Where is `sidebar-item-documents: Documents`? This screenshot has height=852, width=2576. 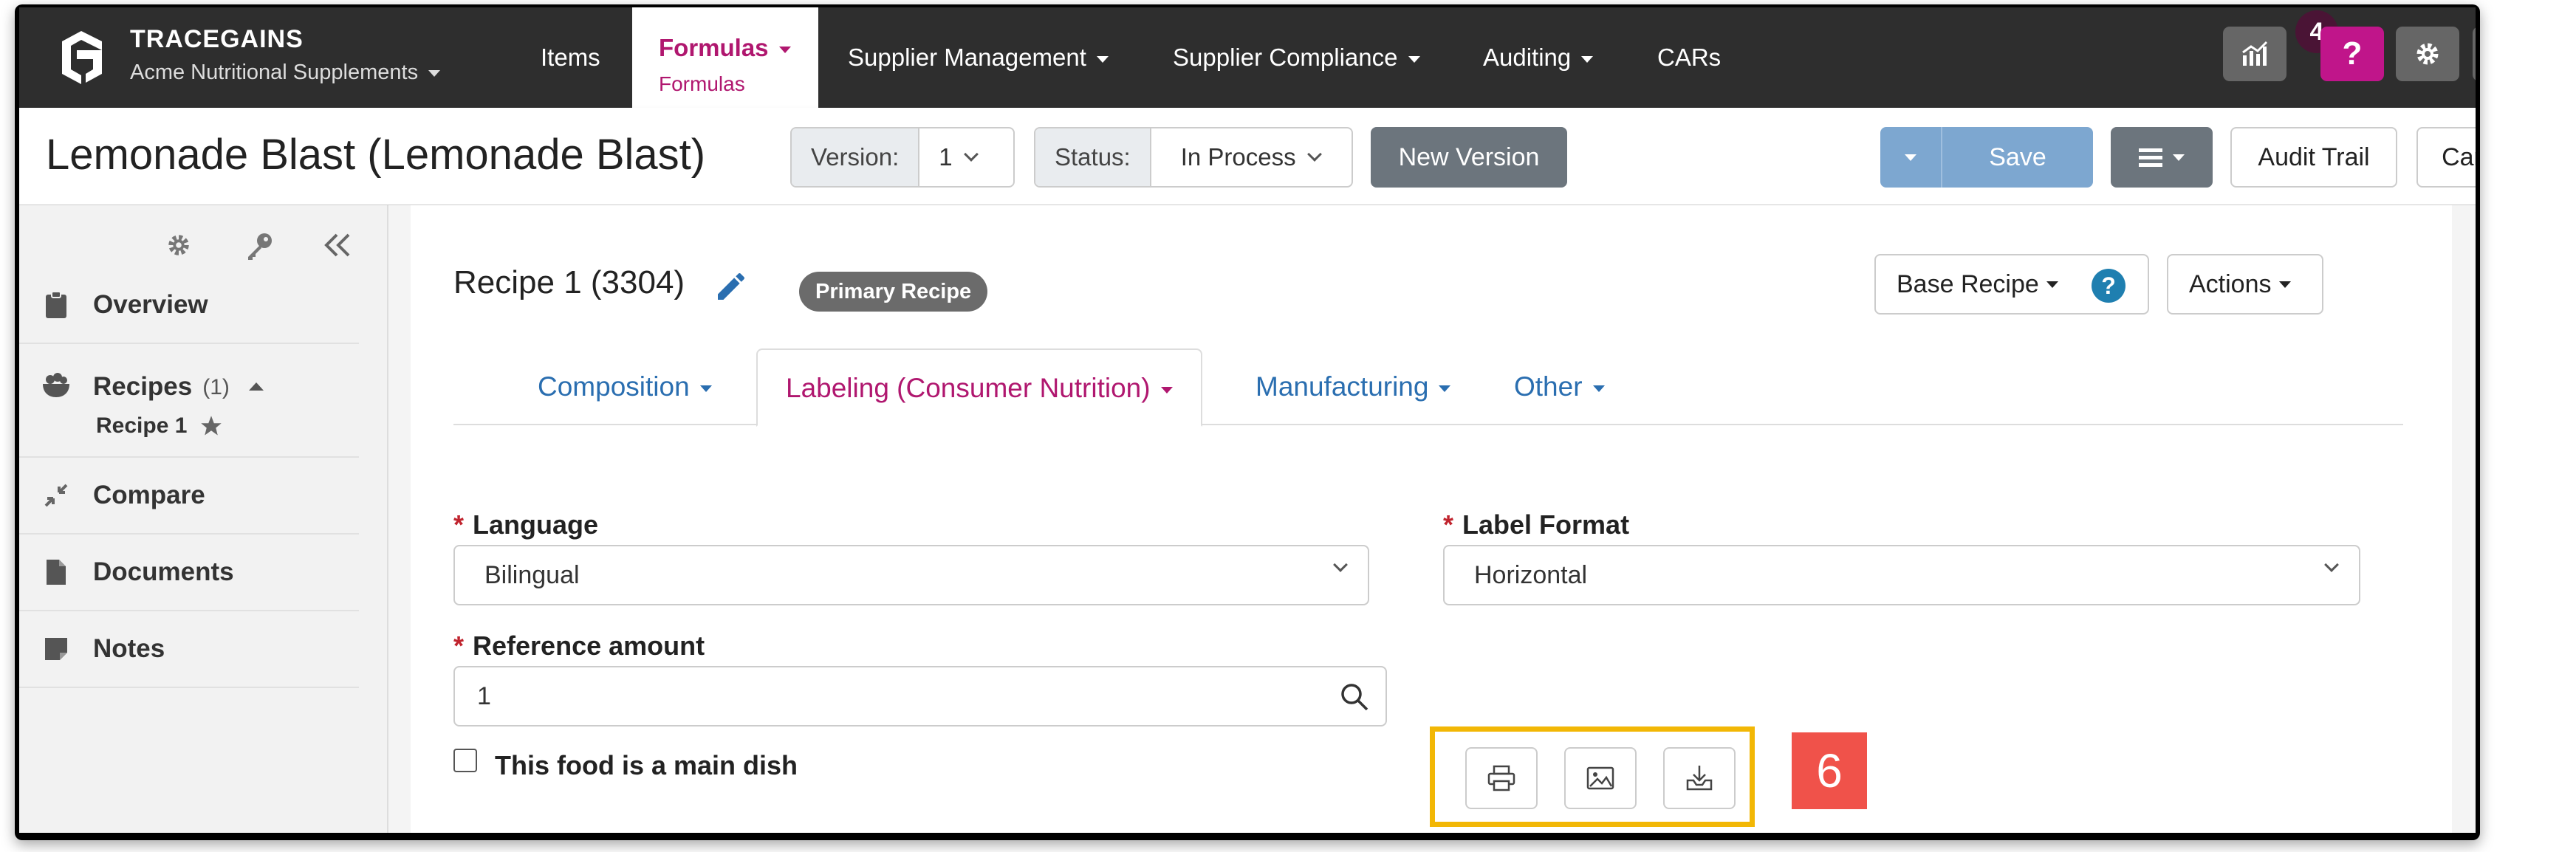
sidebar-item-documents: Documents is located at coordinates (189, 573).